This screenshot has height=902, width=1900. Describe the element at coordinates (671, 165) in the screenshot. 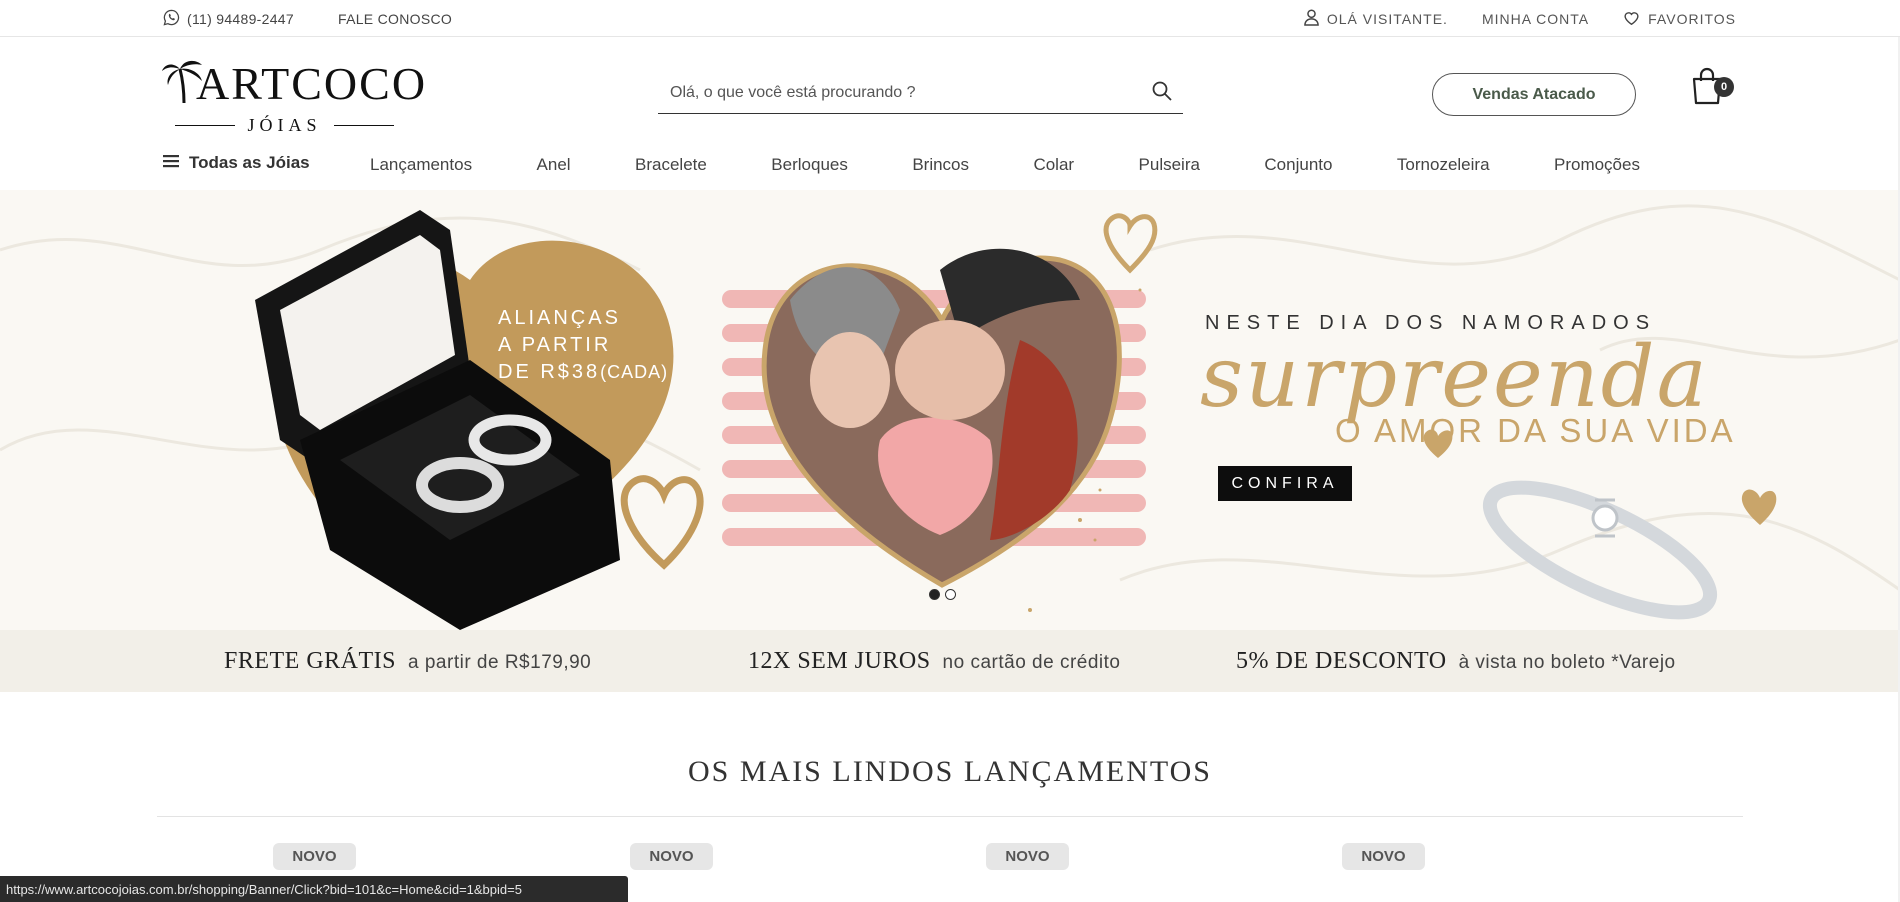

I see `nav-item-bracelete: Bracelete` at that location.